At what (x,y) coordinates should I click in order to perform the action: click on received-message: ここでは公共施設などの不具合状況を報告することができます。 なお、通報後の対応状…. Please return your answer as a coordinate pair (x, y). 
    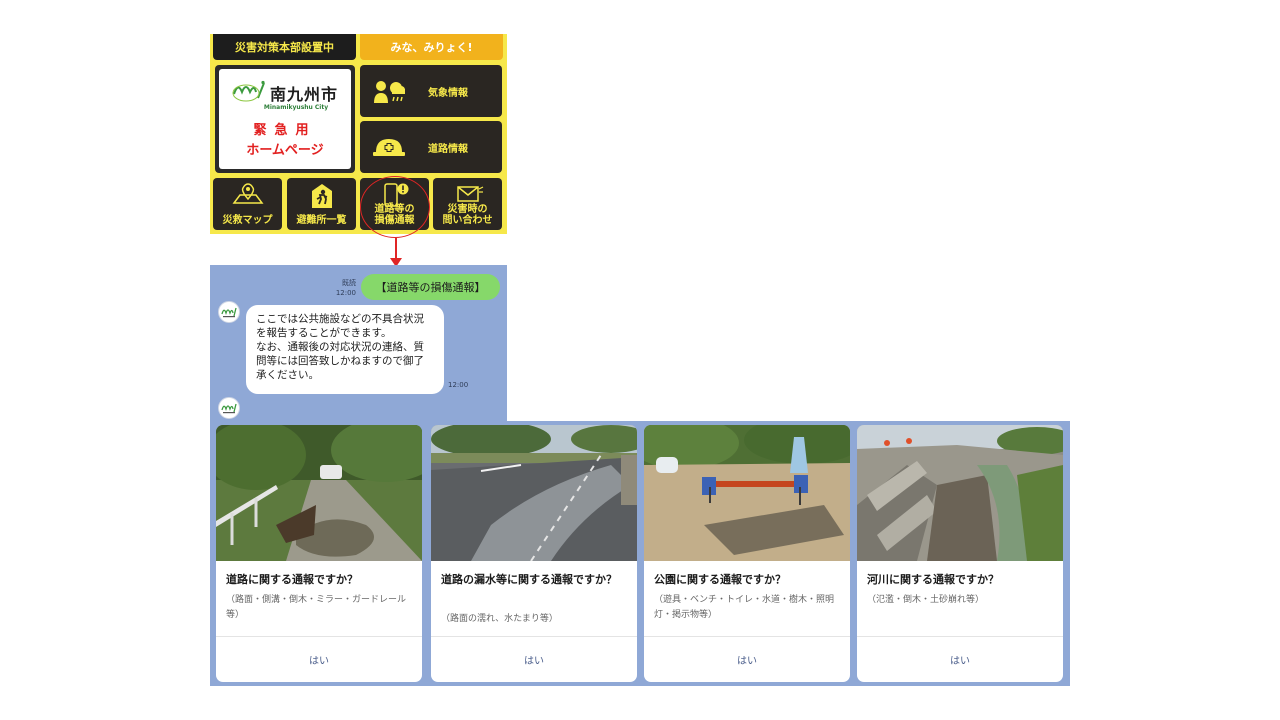
    Looking at the image, I should click on (345, 349).